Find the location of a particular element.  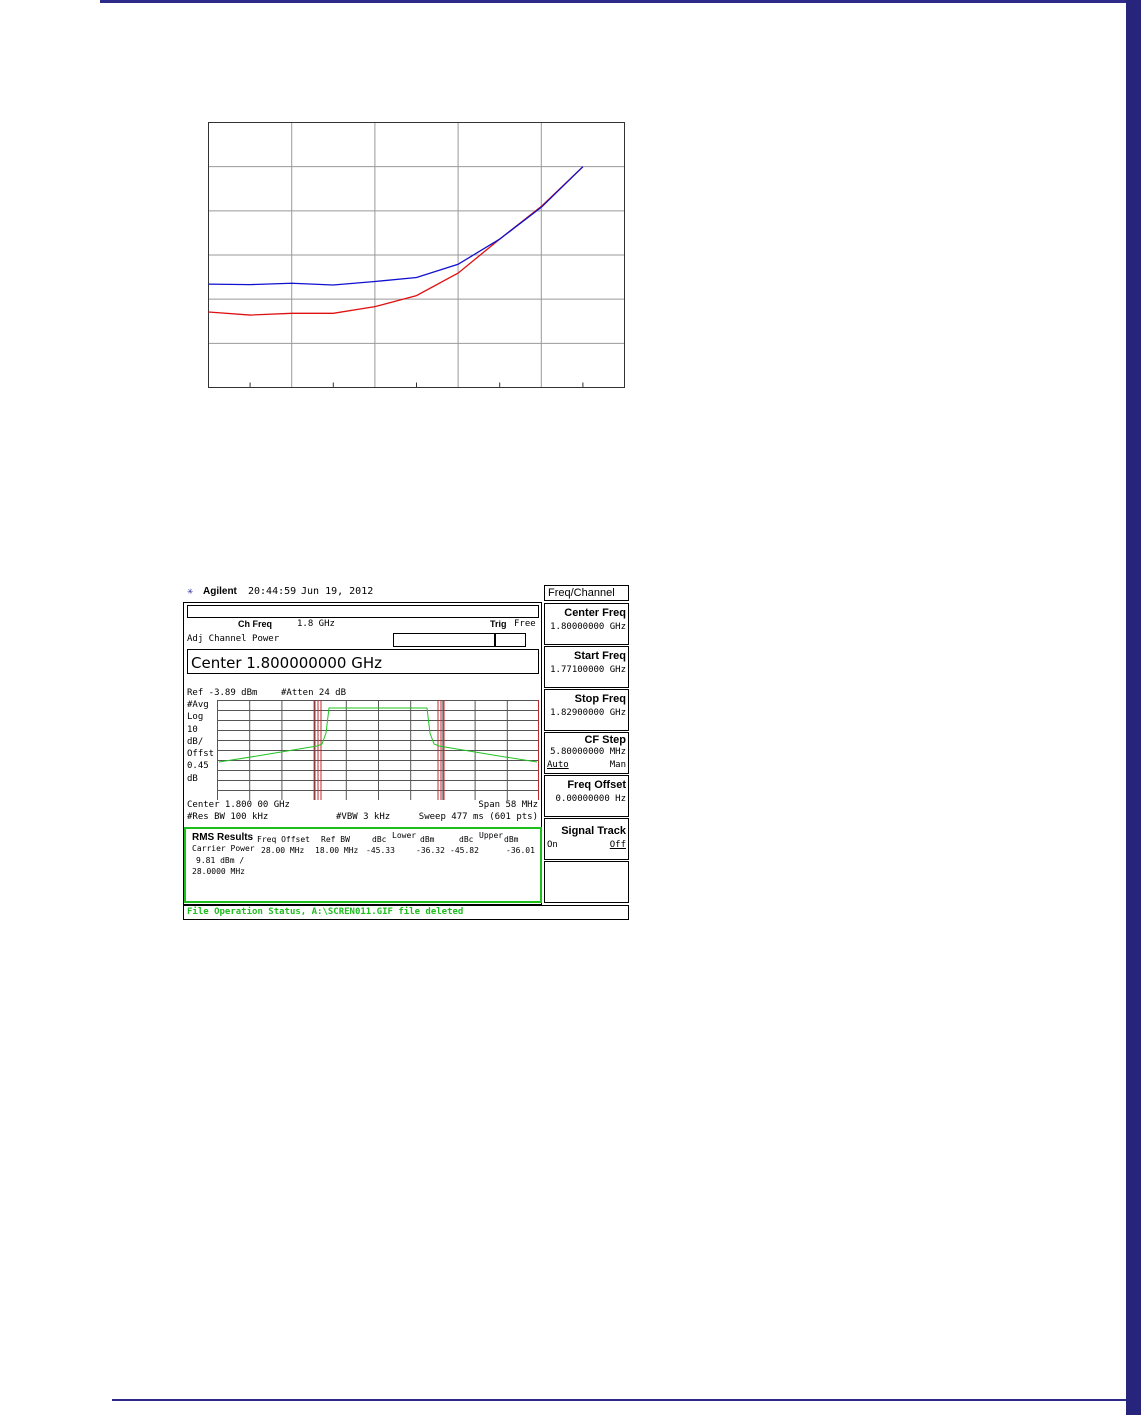

carrier-bandwidth: 28.0000 MHz is located at coordinates (218, 871).